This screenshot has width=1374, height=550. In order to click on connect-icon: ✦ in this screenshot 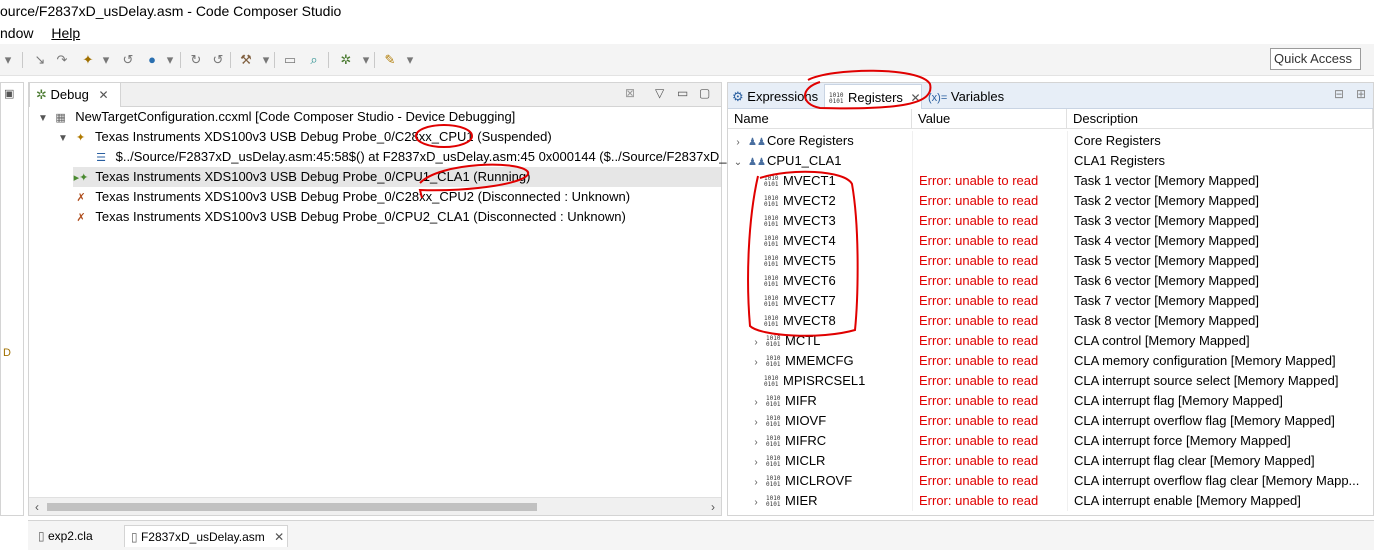, I will do `click(88, 60)`.